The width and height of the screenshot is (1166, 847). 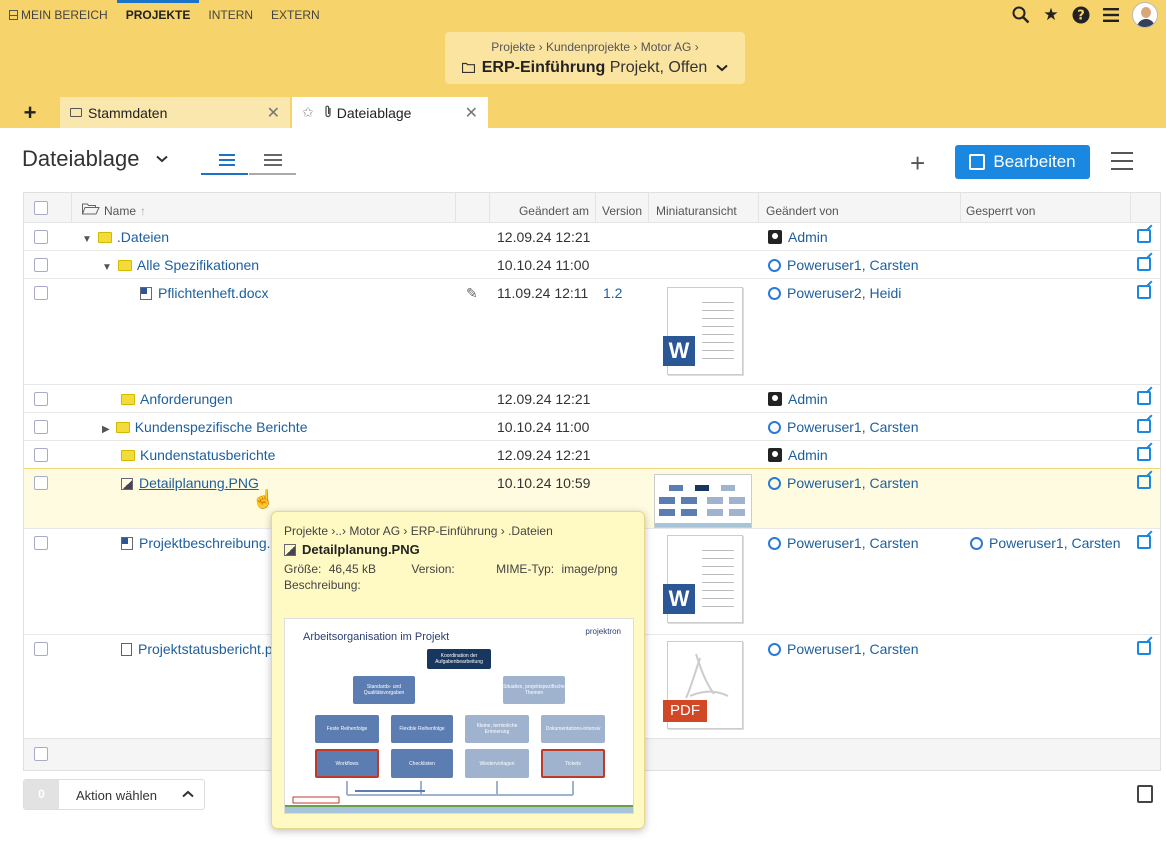 I want to click on add-button: +, so click(x=917, y=163).